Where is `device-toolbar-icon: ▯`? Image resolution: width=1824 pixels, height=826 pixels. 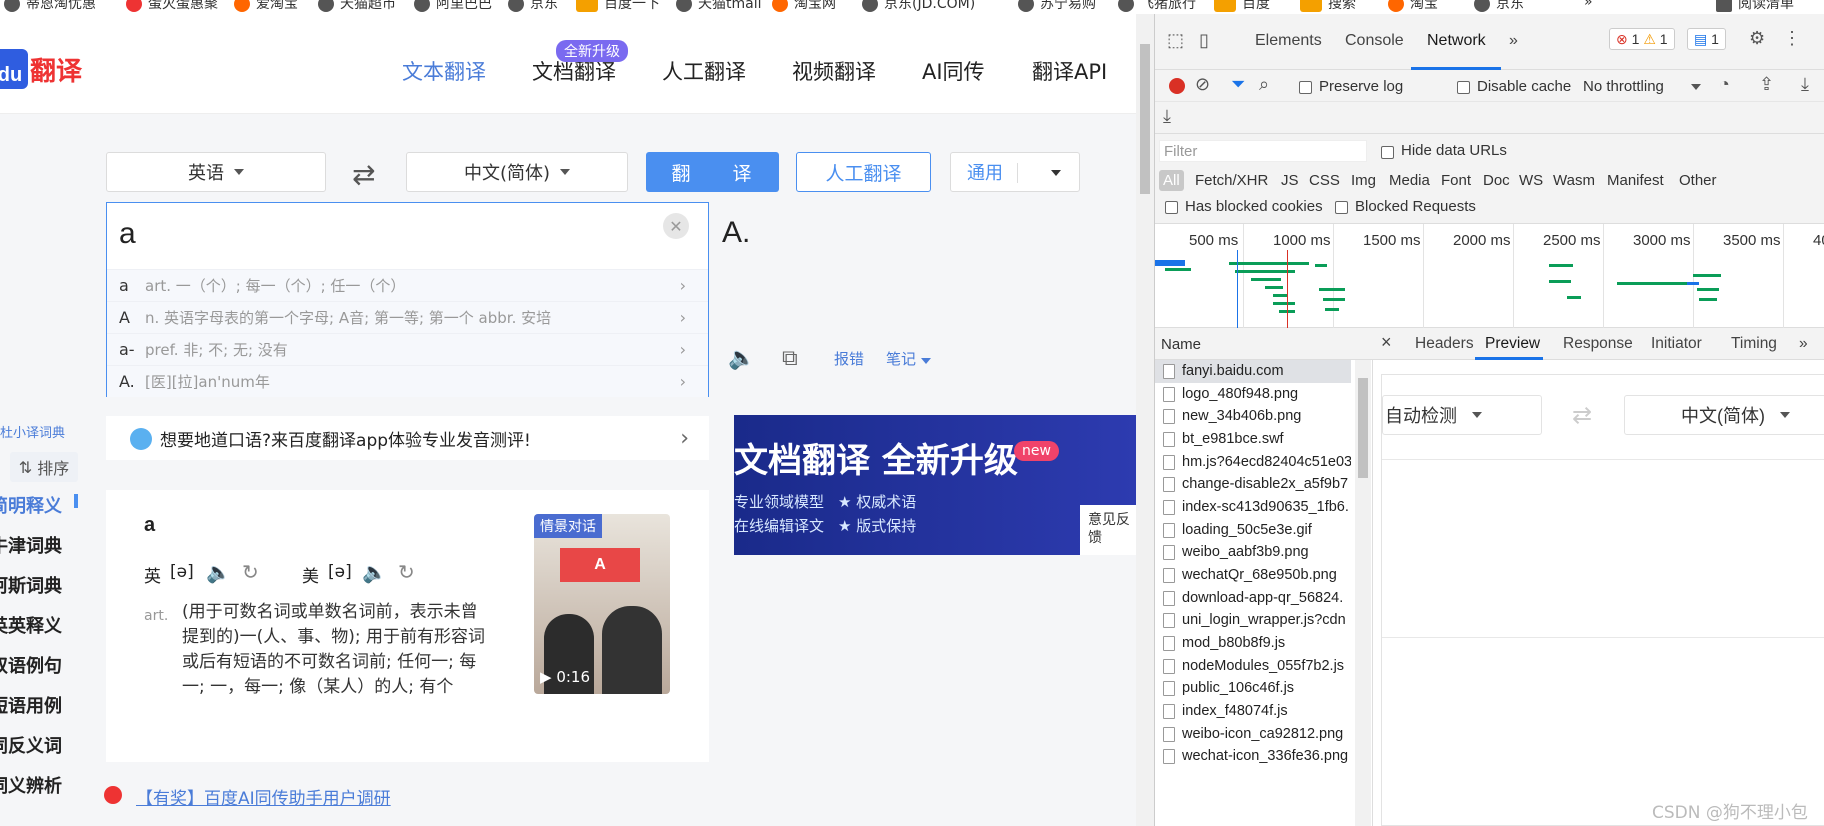
device-toolbar-icon: ▯ is located at coordinates (1204, 40).